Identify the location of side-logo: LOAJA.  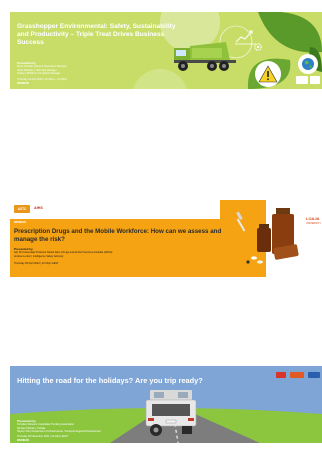
(313, 218).